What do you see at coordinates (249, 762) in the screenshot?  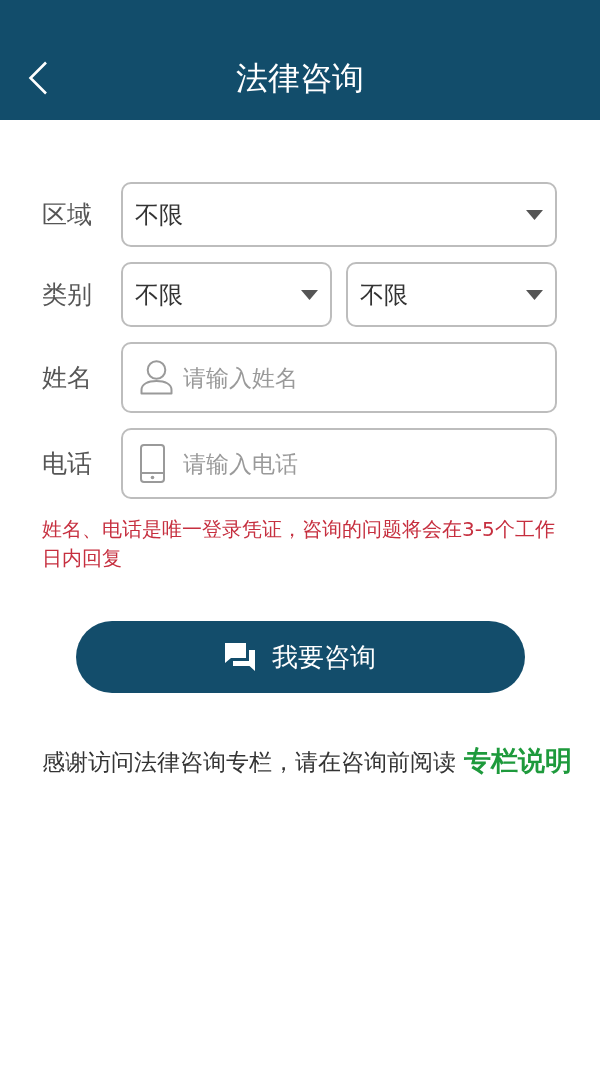 I see `intro-text: 感谢访问法律咨询专栏，请在咨询前阅读` at bounding box center [249, 762].